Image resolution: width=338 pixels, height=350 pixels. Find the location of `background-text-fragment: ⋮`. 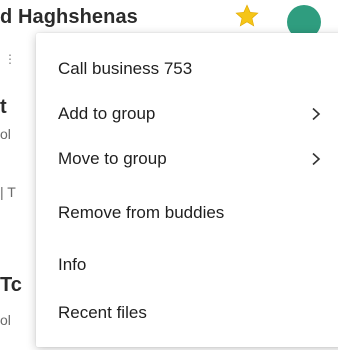

background-text-fragment: ⋮ is located at coordinates (10, 59).